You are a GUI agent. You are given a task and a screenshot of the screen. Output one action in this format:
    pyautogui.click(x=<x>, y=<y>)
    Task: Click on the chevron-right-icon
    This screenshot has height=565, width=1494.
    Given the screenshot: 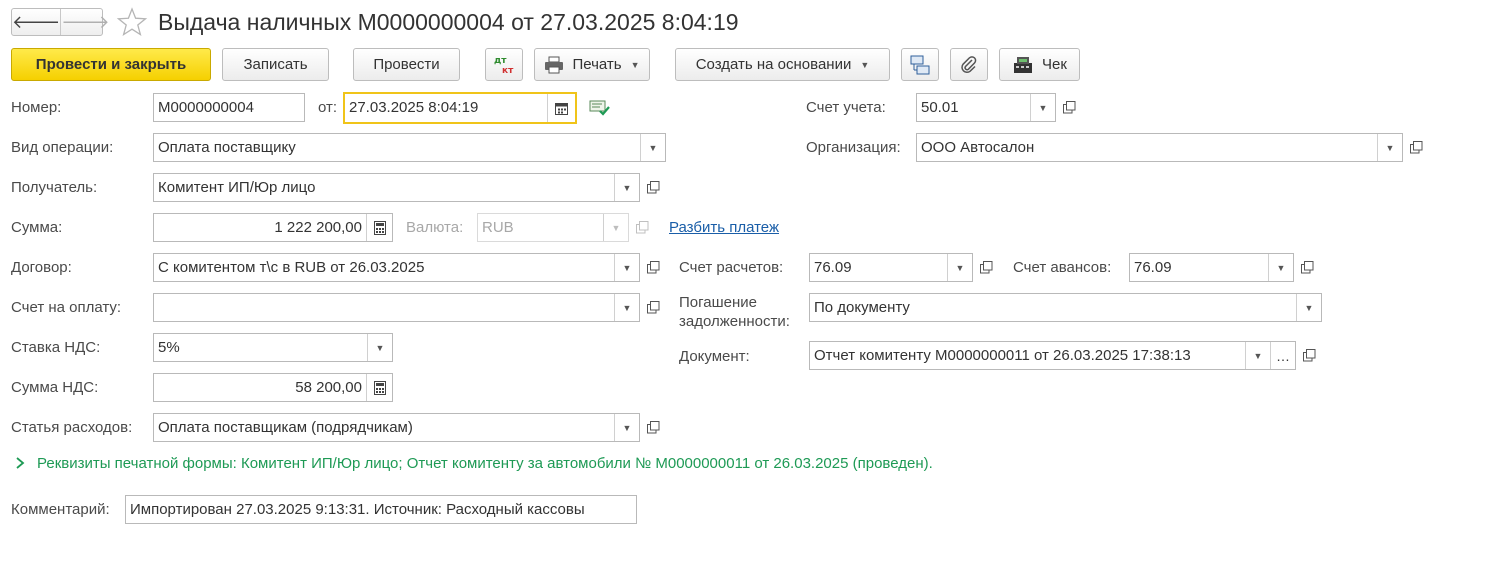 What is the action you would take?
    pyautogui.click(x=20, y=463)
    